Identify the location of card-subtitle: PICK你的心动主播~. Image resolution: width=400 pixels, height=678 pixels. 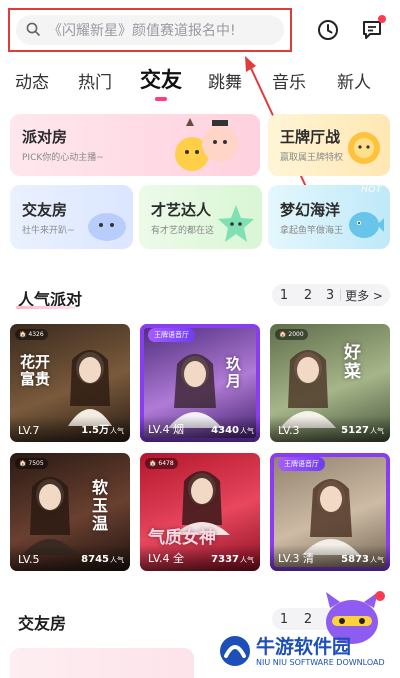
(63, 158).